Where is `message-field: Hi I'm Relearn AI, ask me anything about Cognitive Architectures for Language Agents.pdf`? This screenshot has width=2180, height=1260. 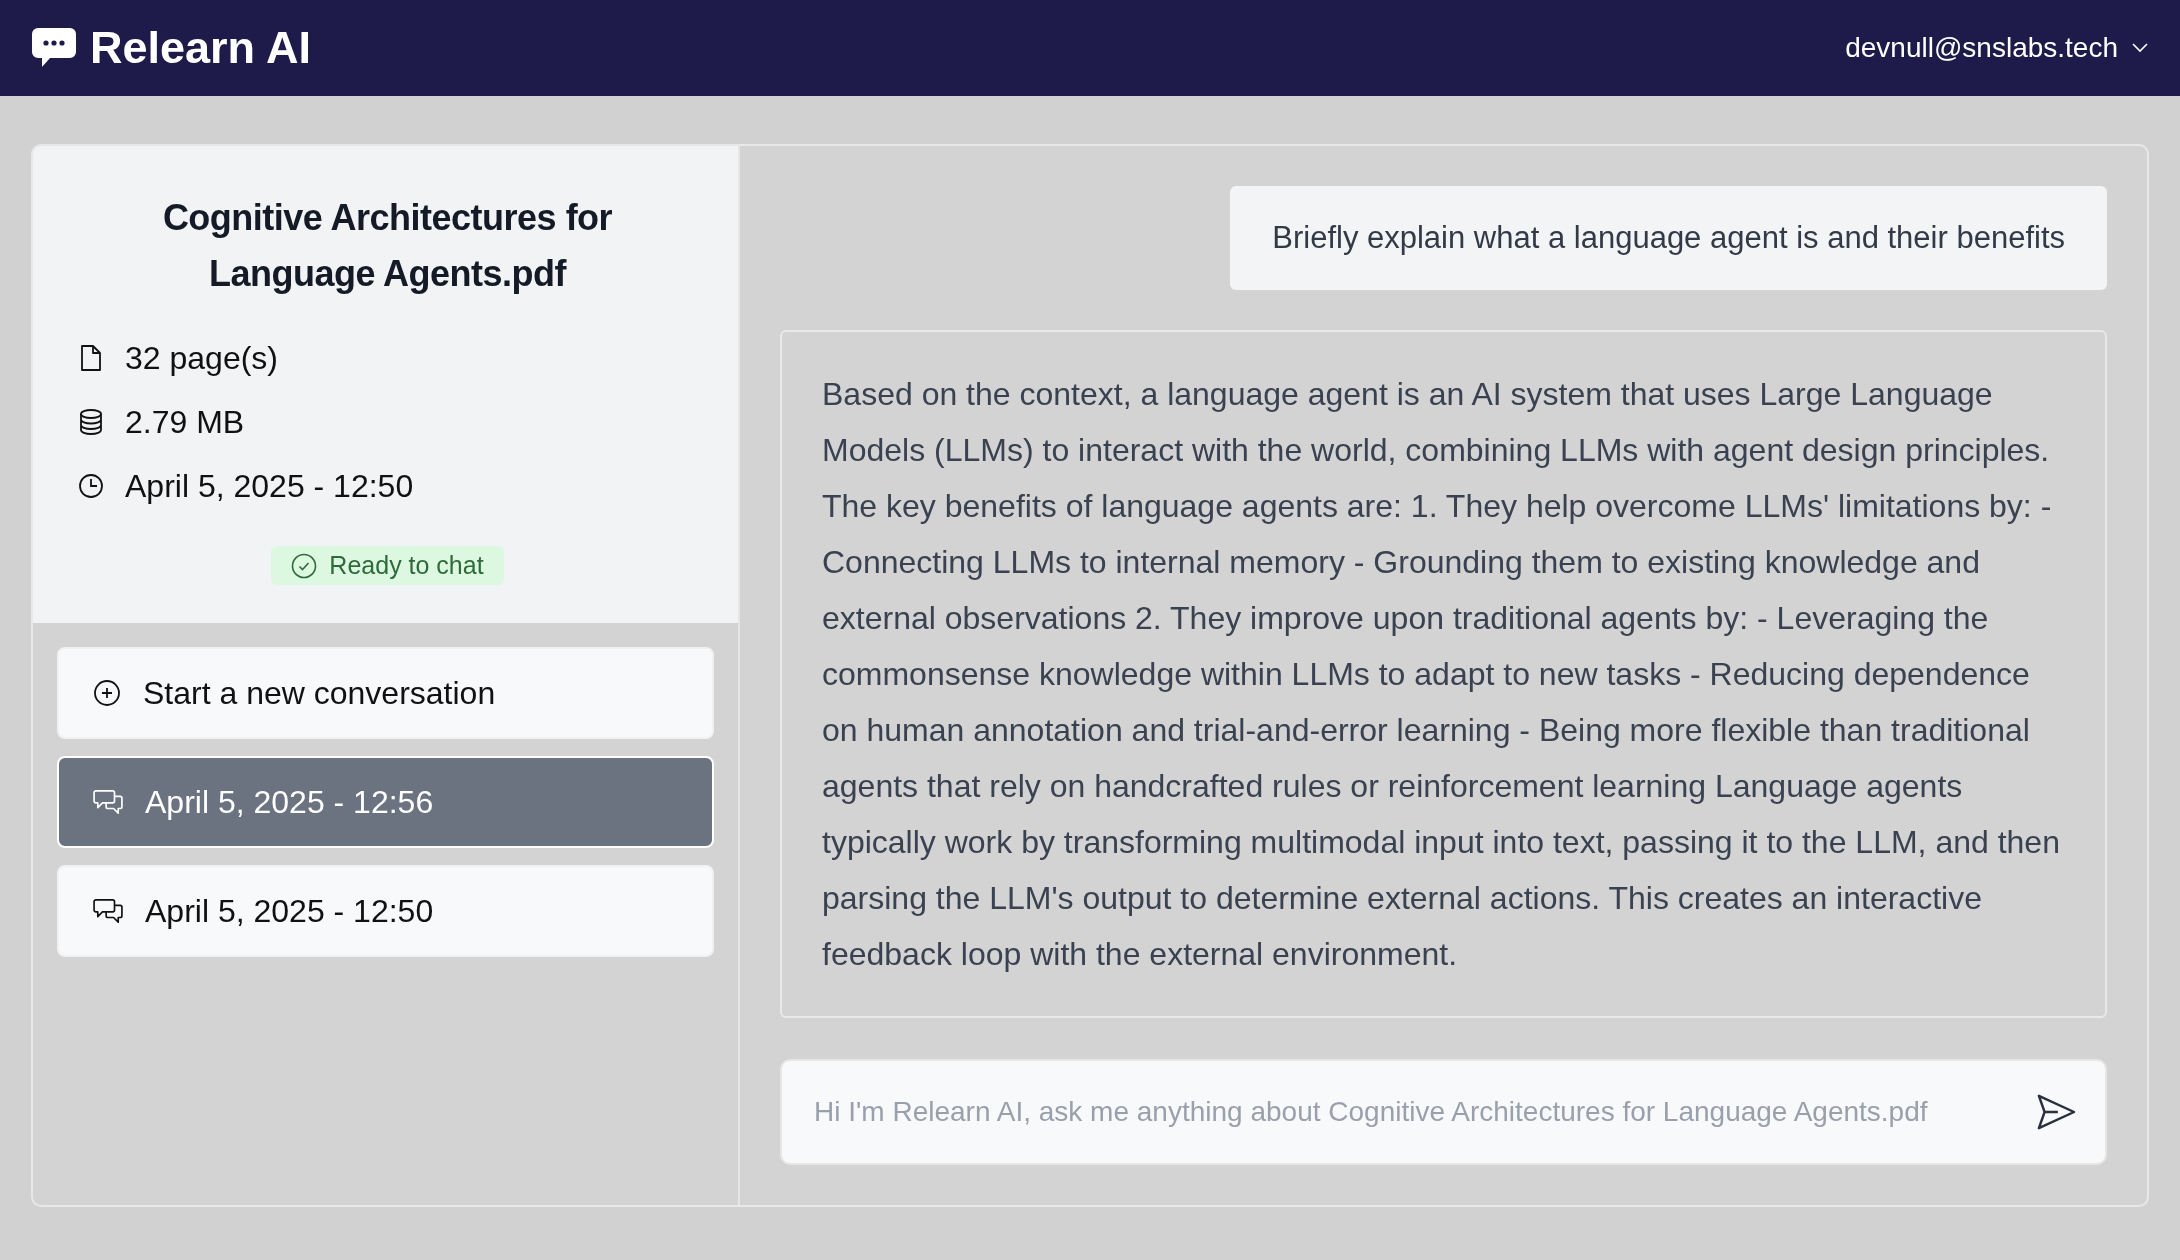 message-field: Hi I'm Relearn AI, ask me anything about Cognitive Architectures for Language Agents.pdf is located at coordinates (1443, 1112).